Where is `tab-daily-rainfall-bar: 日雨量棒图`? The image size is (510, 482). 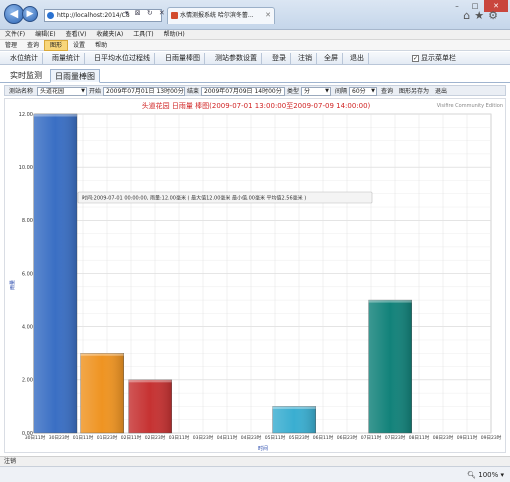 tab-daily-rainfall-bar: 日雨量棒图 is located at coordinates (75, 76).